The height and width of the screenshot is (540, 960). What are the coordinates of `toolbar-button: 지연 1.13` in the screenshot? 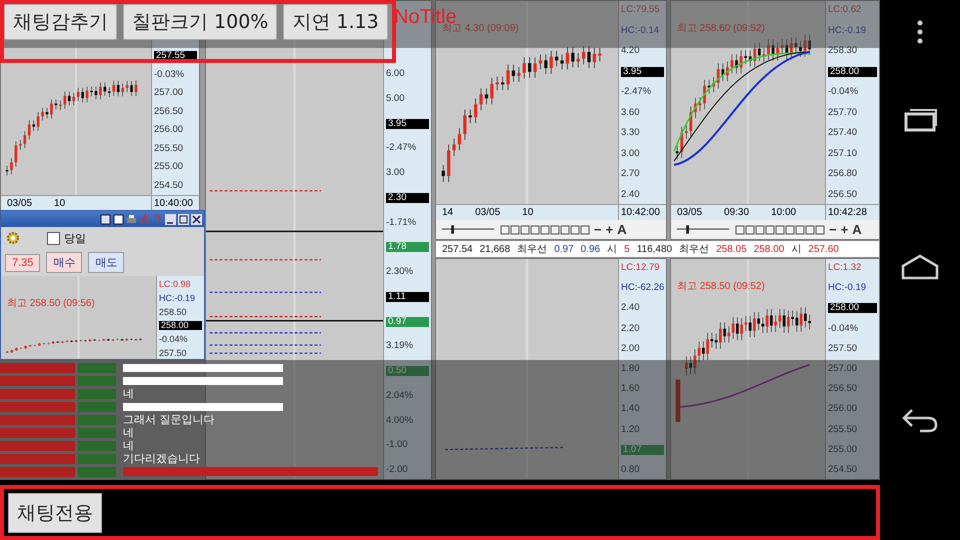 It's located at (335, 22).